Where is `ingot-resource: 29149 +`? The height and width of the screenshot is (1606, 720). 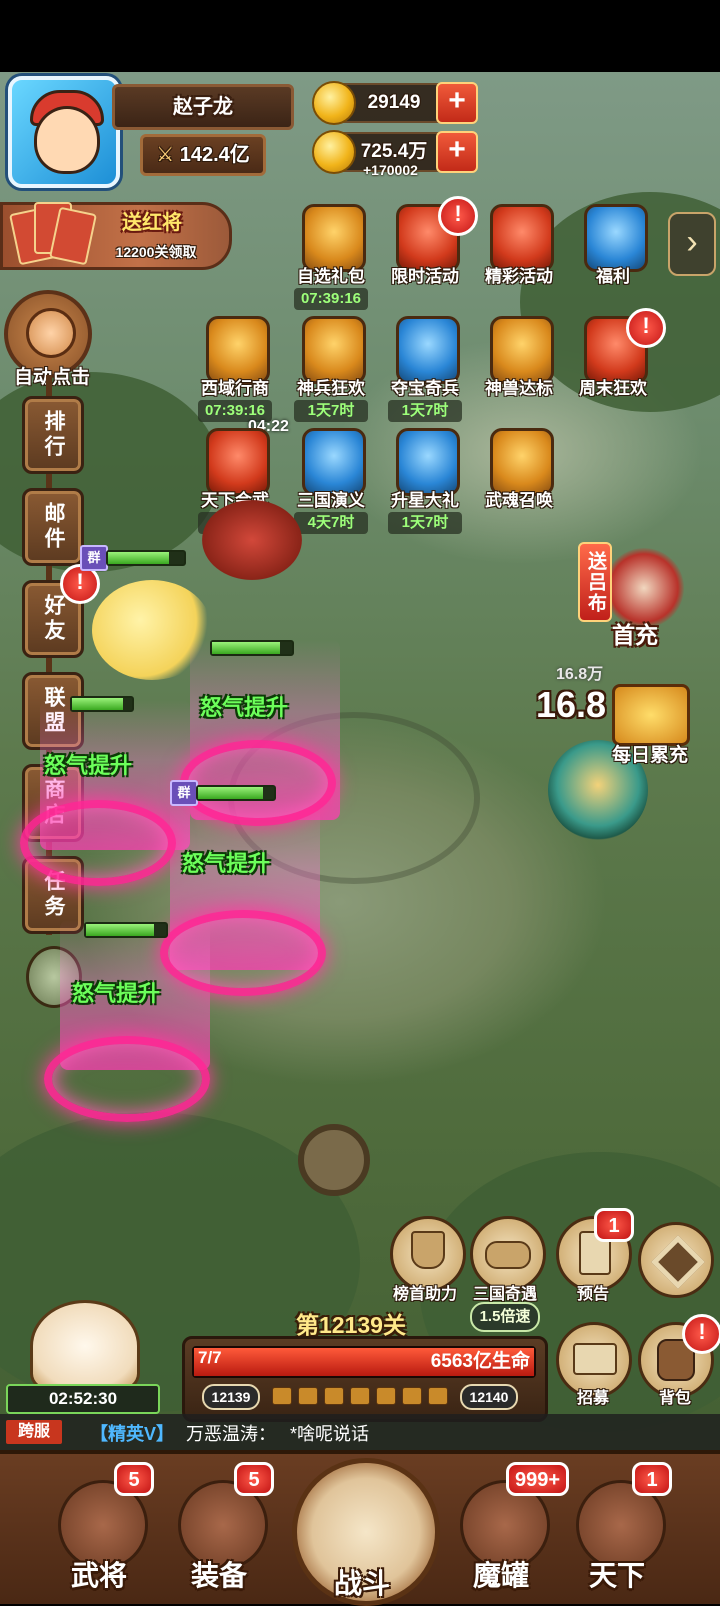 ingot-resource: 29149 + is located at coordinates (395, 103).